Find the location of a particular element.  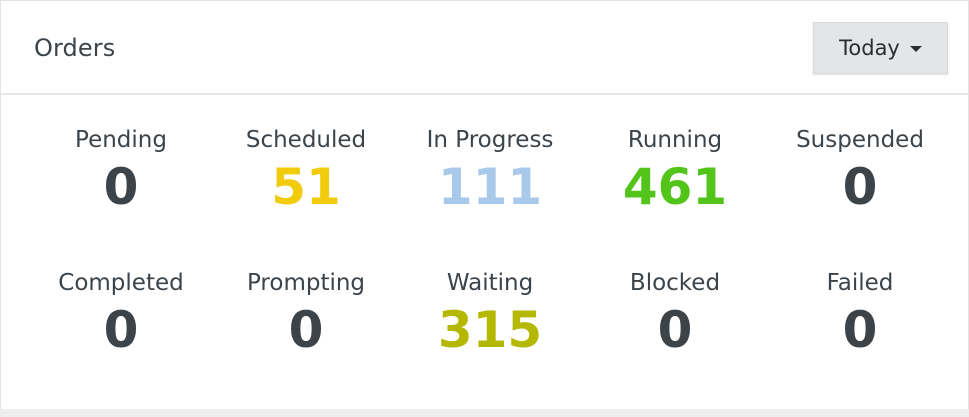

stat-label: Scheduled is located at coordinates (306, 140).